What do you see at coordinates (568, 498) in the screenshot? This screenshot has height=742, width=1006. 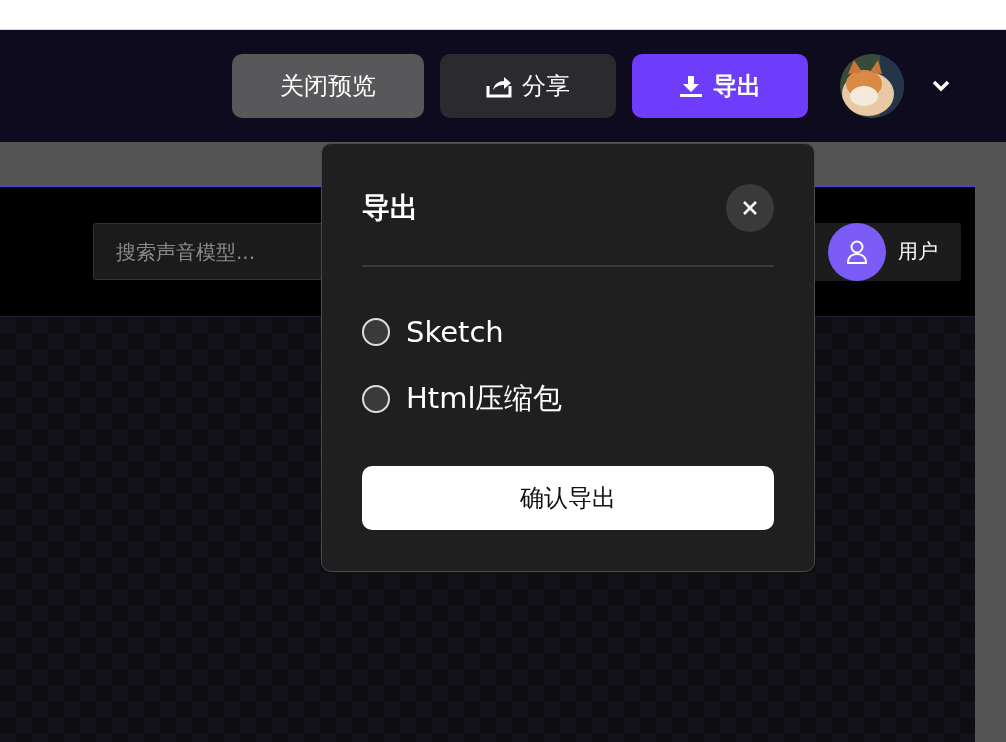 I see `confirm-export-button: 确认导出` at bounding box center [568, 498].